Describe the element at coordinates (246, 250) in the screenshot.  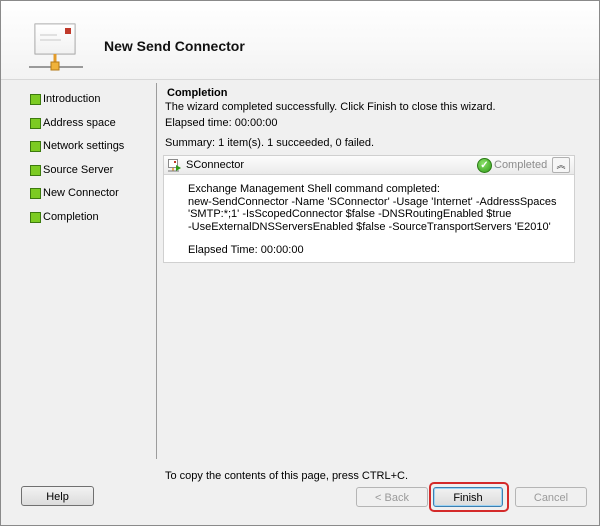
I see `result-elapsed-time: Elapsed Time: 00:00:00` at that location.